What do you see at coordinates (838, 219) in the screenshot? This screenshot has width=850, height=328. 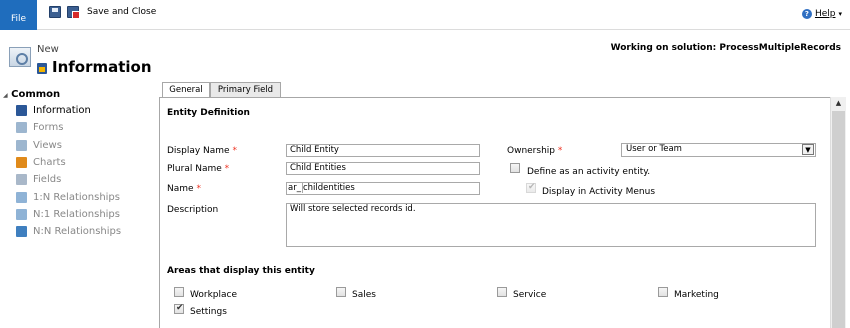 I see `scrollbar-thumb` at bounding box center [838, 219].